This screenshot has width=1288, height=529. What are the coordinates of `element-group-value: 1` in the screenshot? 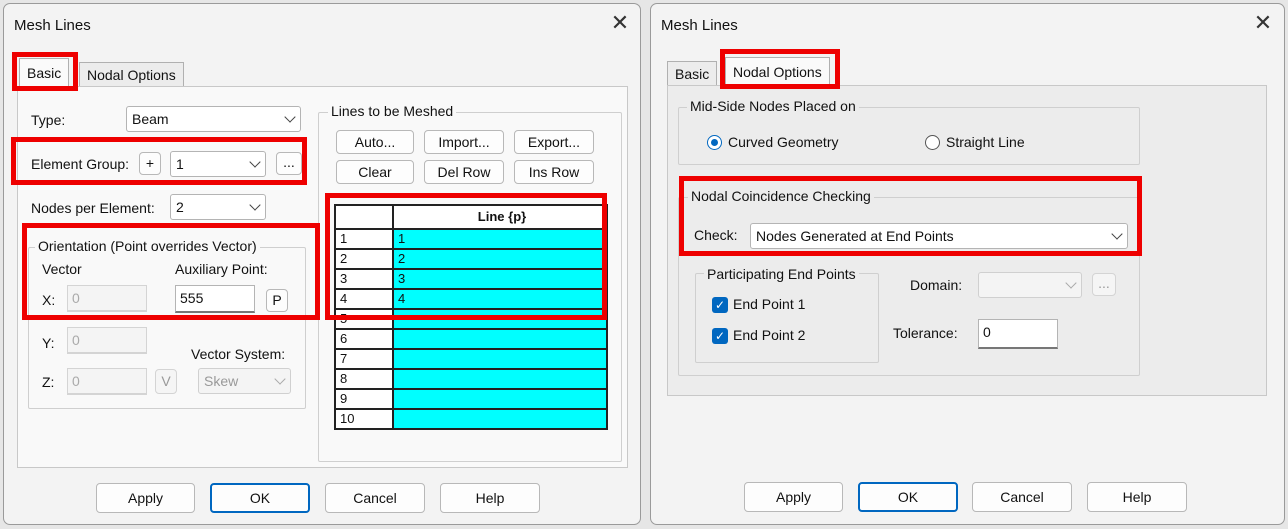 It's located at (180, 164).